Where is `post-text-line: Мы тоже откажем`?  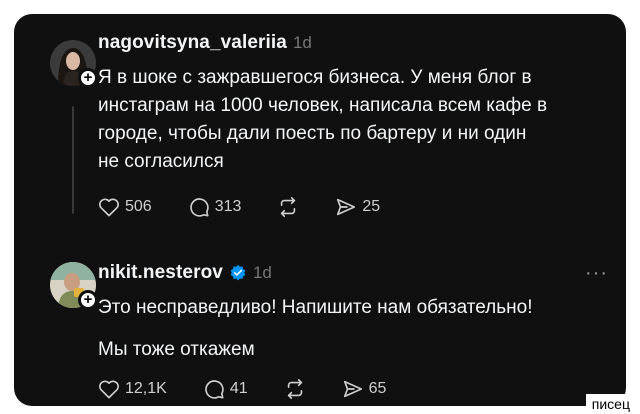 post-text-line: Мы тоже откажем is located at coordinates (176, 349).